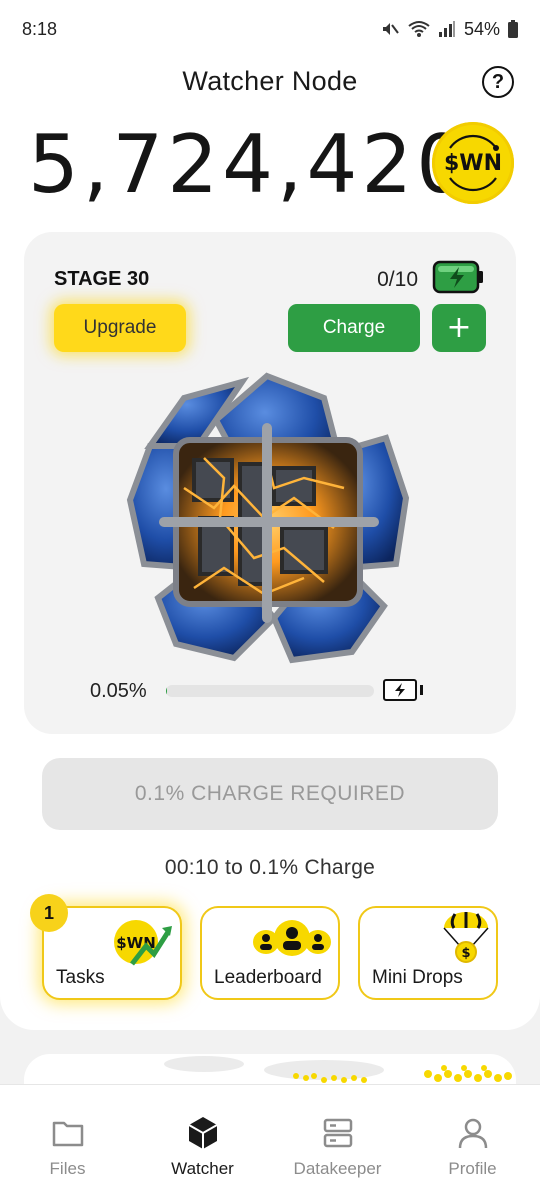 This screenshot has height=1200, width=540. What do you see at coordinates (202, 1133) in the screenshot?
I see `cube-icon` at bounding box center [202, 1133].